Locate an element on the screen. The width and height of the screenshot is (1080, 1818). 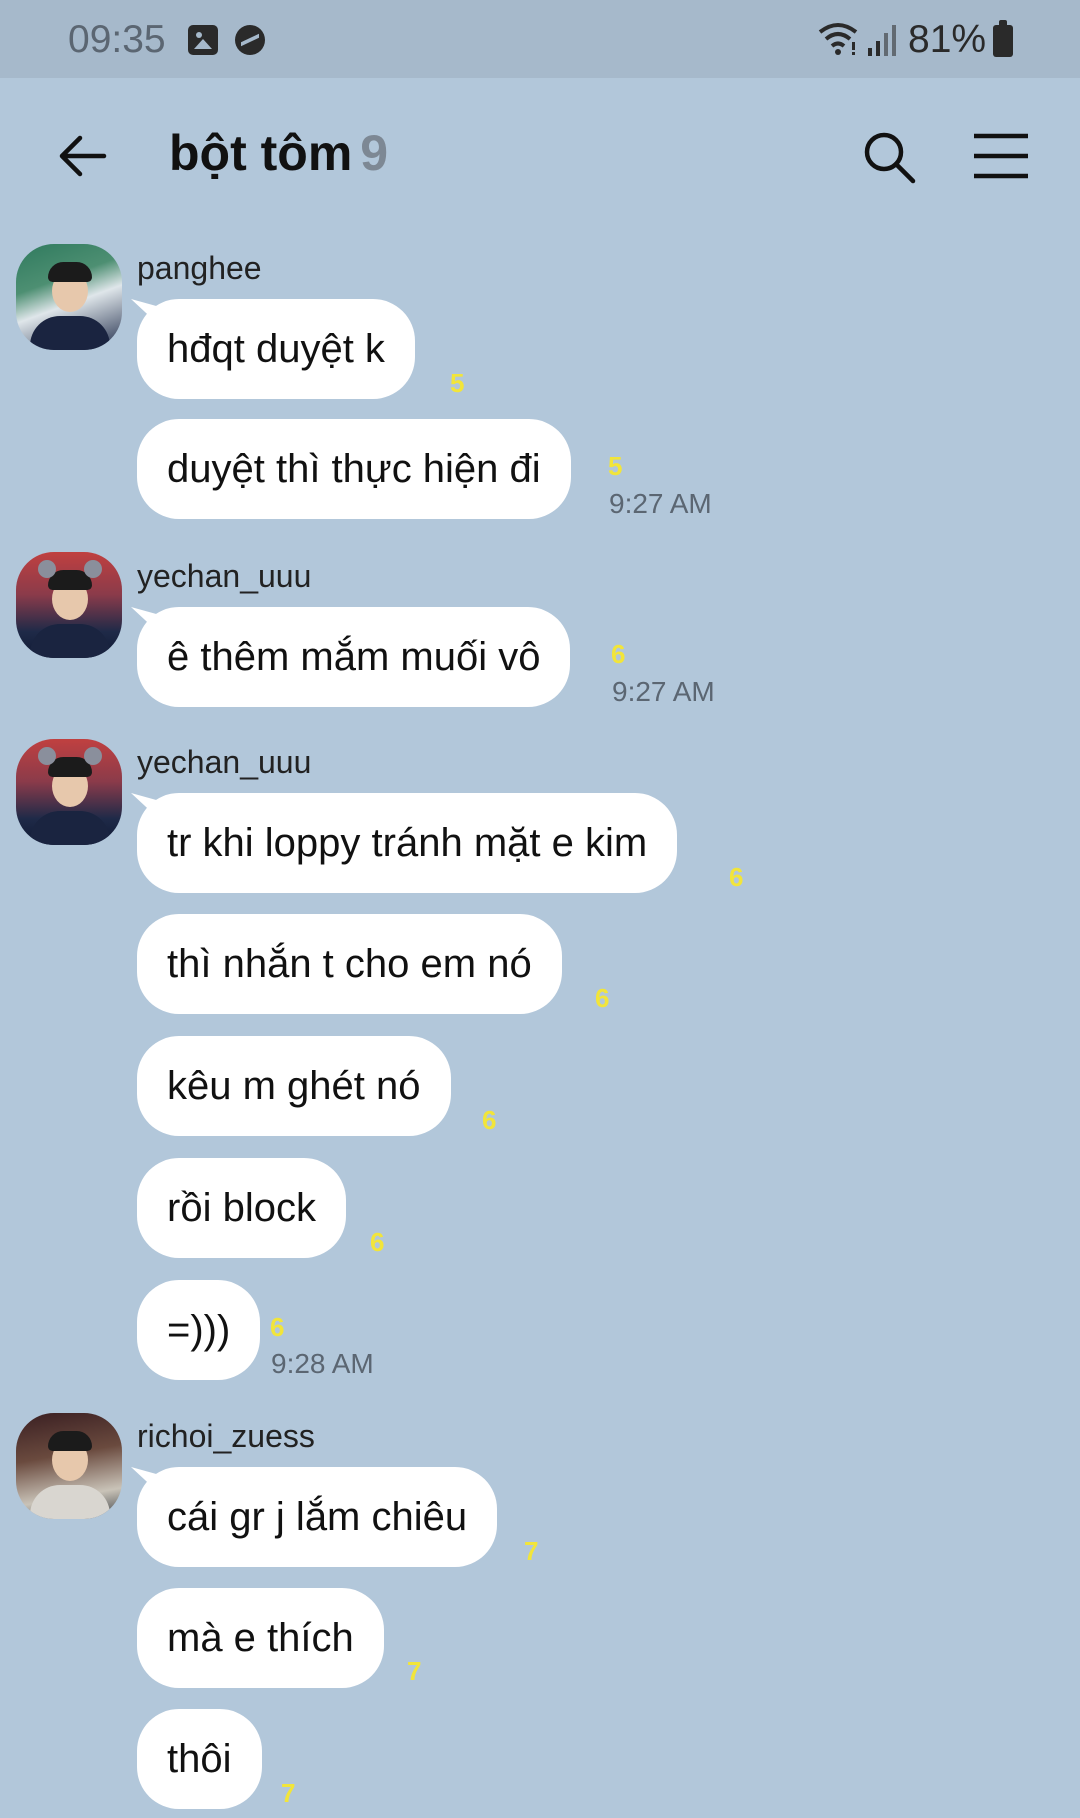
message-bubble: ê thêm mắm muối vô is located at coordinates (354, 657).